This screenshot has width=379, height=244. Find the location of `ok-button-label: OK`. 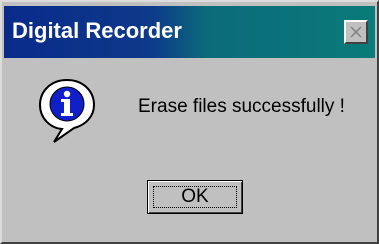

ok-button-label: OK is located at coordinates (195, 196).